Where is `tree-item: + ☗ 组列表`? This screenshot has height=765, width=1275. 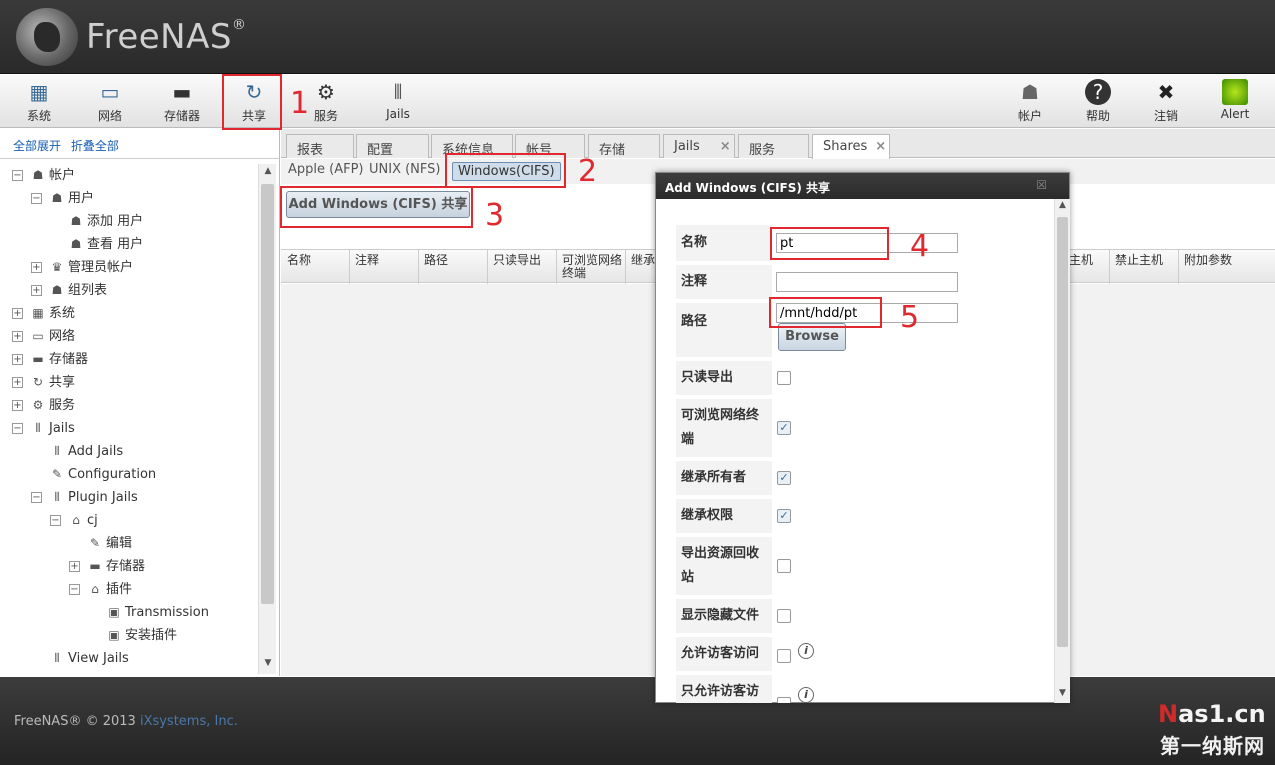 tree-item: + ☗ 组列表 is located at coordinates (129, 290).